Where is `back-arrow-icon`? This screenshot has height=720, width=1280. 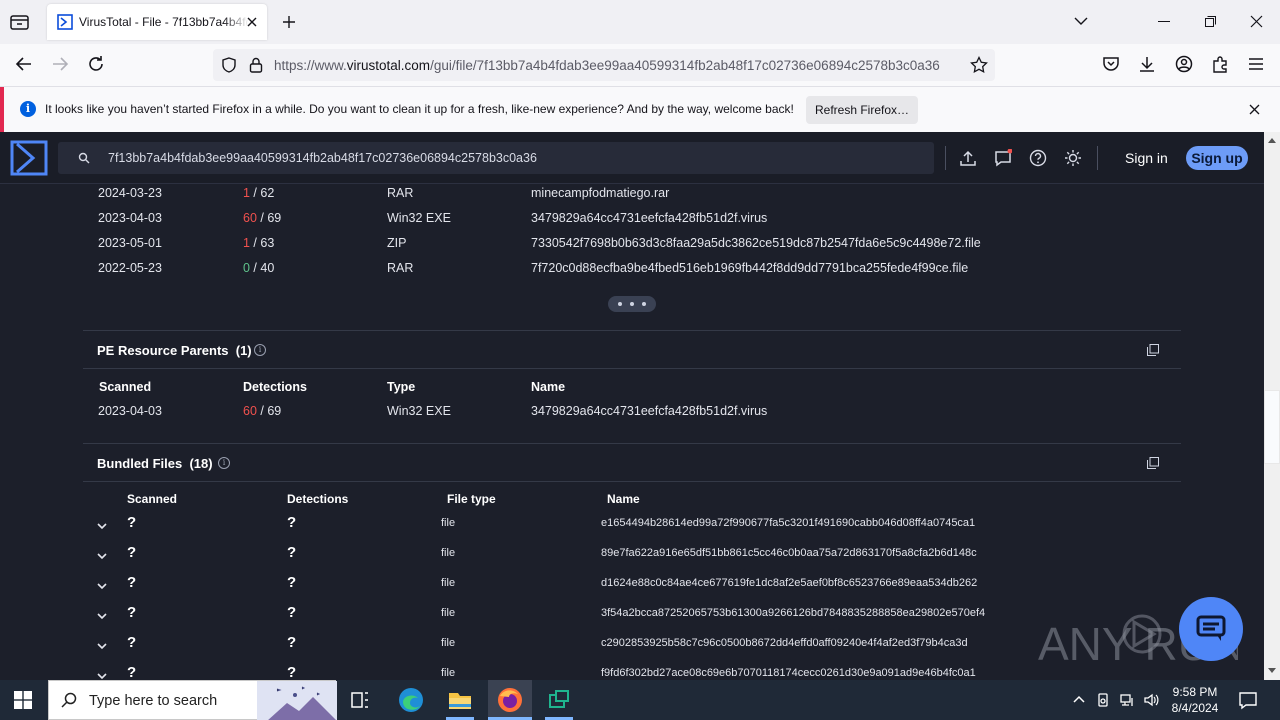 back-arrow-icon is located at coordinates (24, 64).